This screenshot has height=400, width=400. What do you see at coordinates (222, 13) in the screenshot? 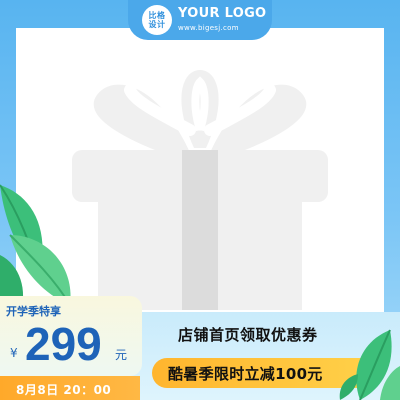
I see `logo-title: YOUR LOGO` at bounding box center [222, 13].